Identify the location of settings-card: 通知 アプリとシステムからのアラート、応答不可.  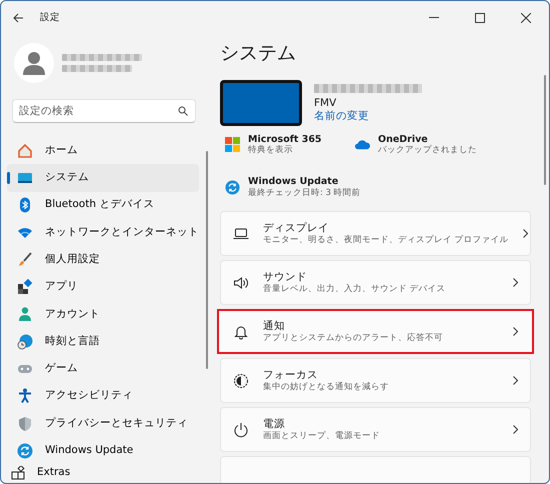
(375, 331).